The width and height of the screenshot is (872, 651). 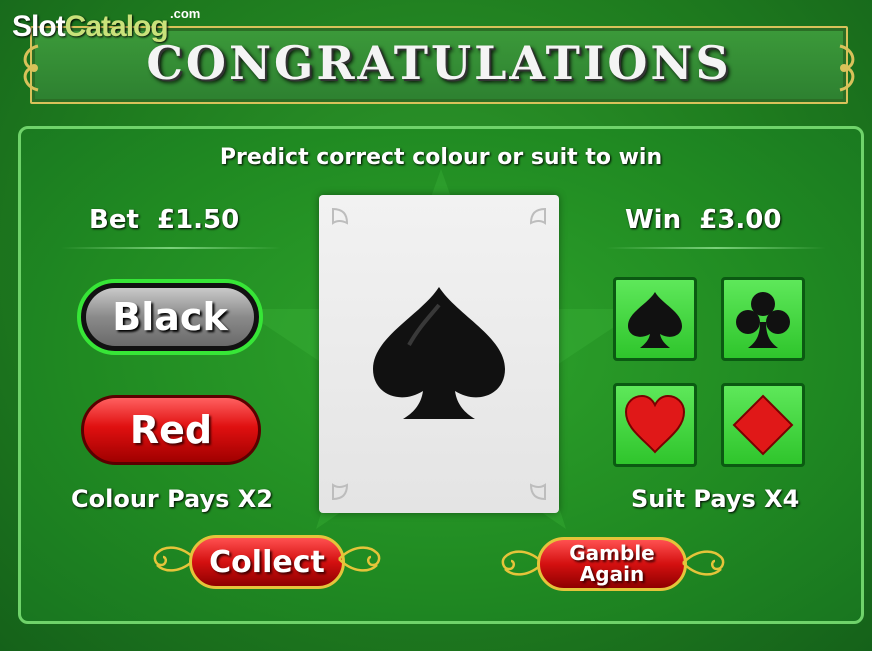 I want to click on scroll-ornament-icon, so click(x=847, y=68).